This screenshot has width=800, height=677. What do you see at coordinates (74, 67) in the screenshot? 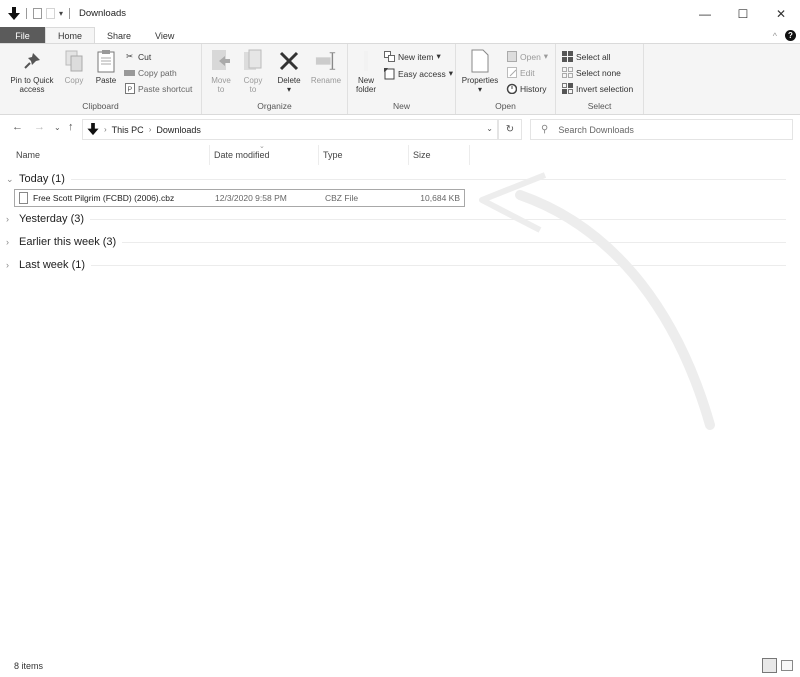
I see `copy-button: Copy` at bounding box center [74, 67].